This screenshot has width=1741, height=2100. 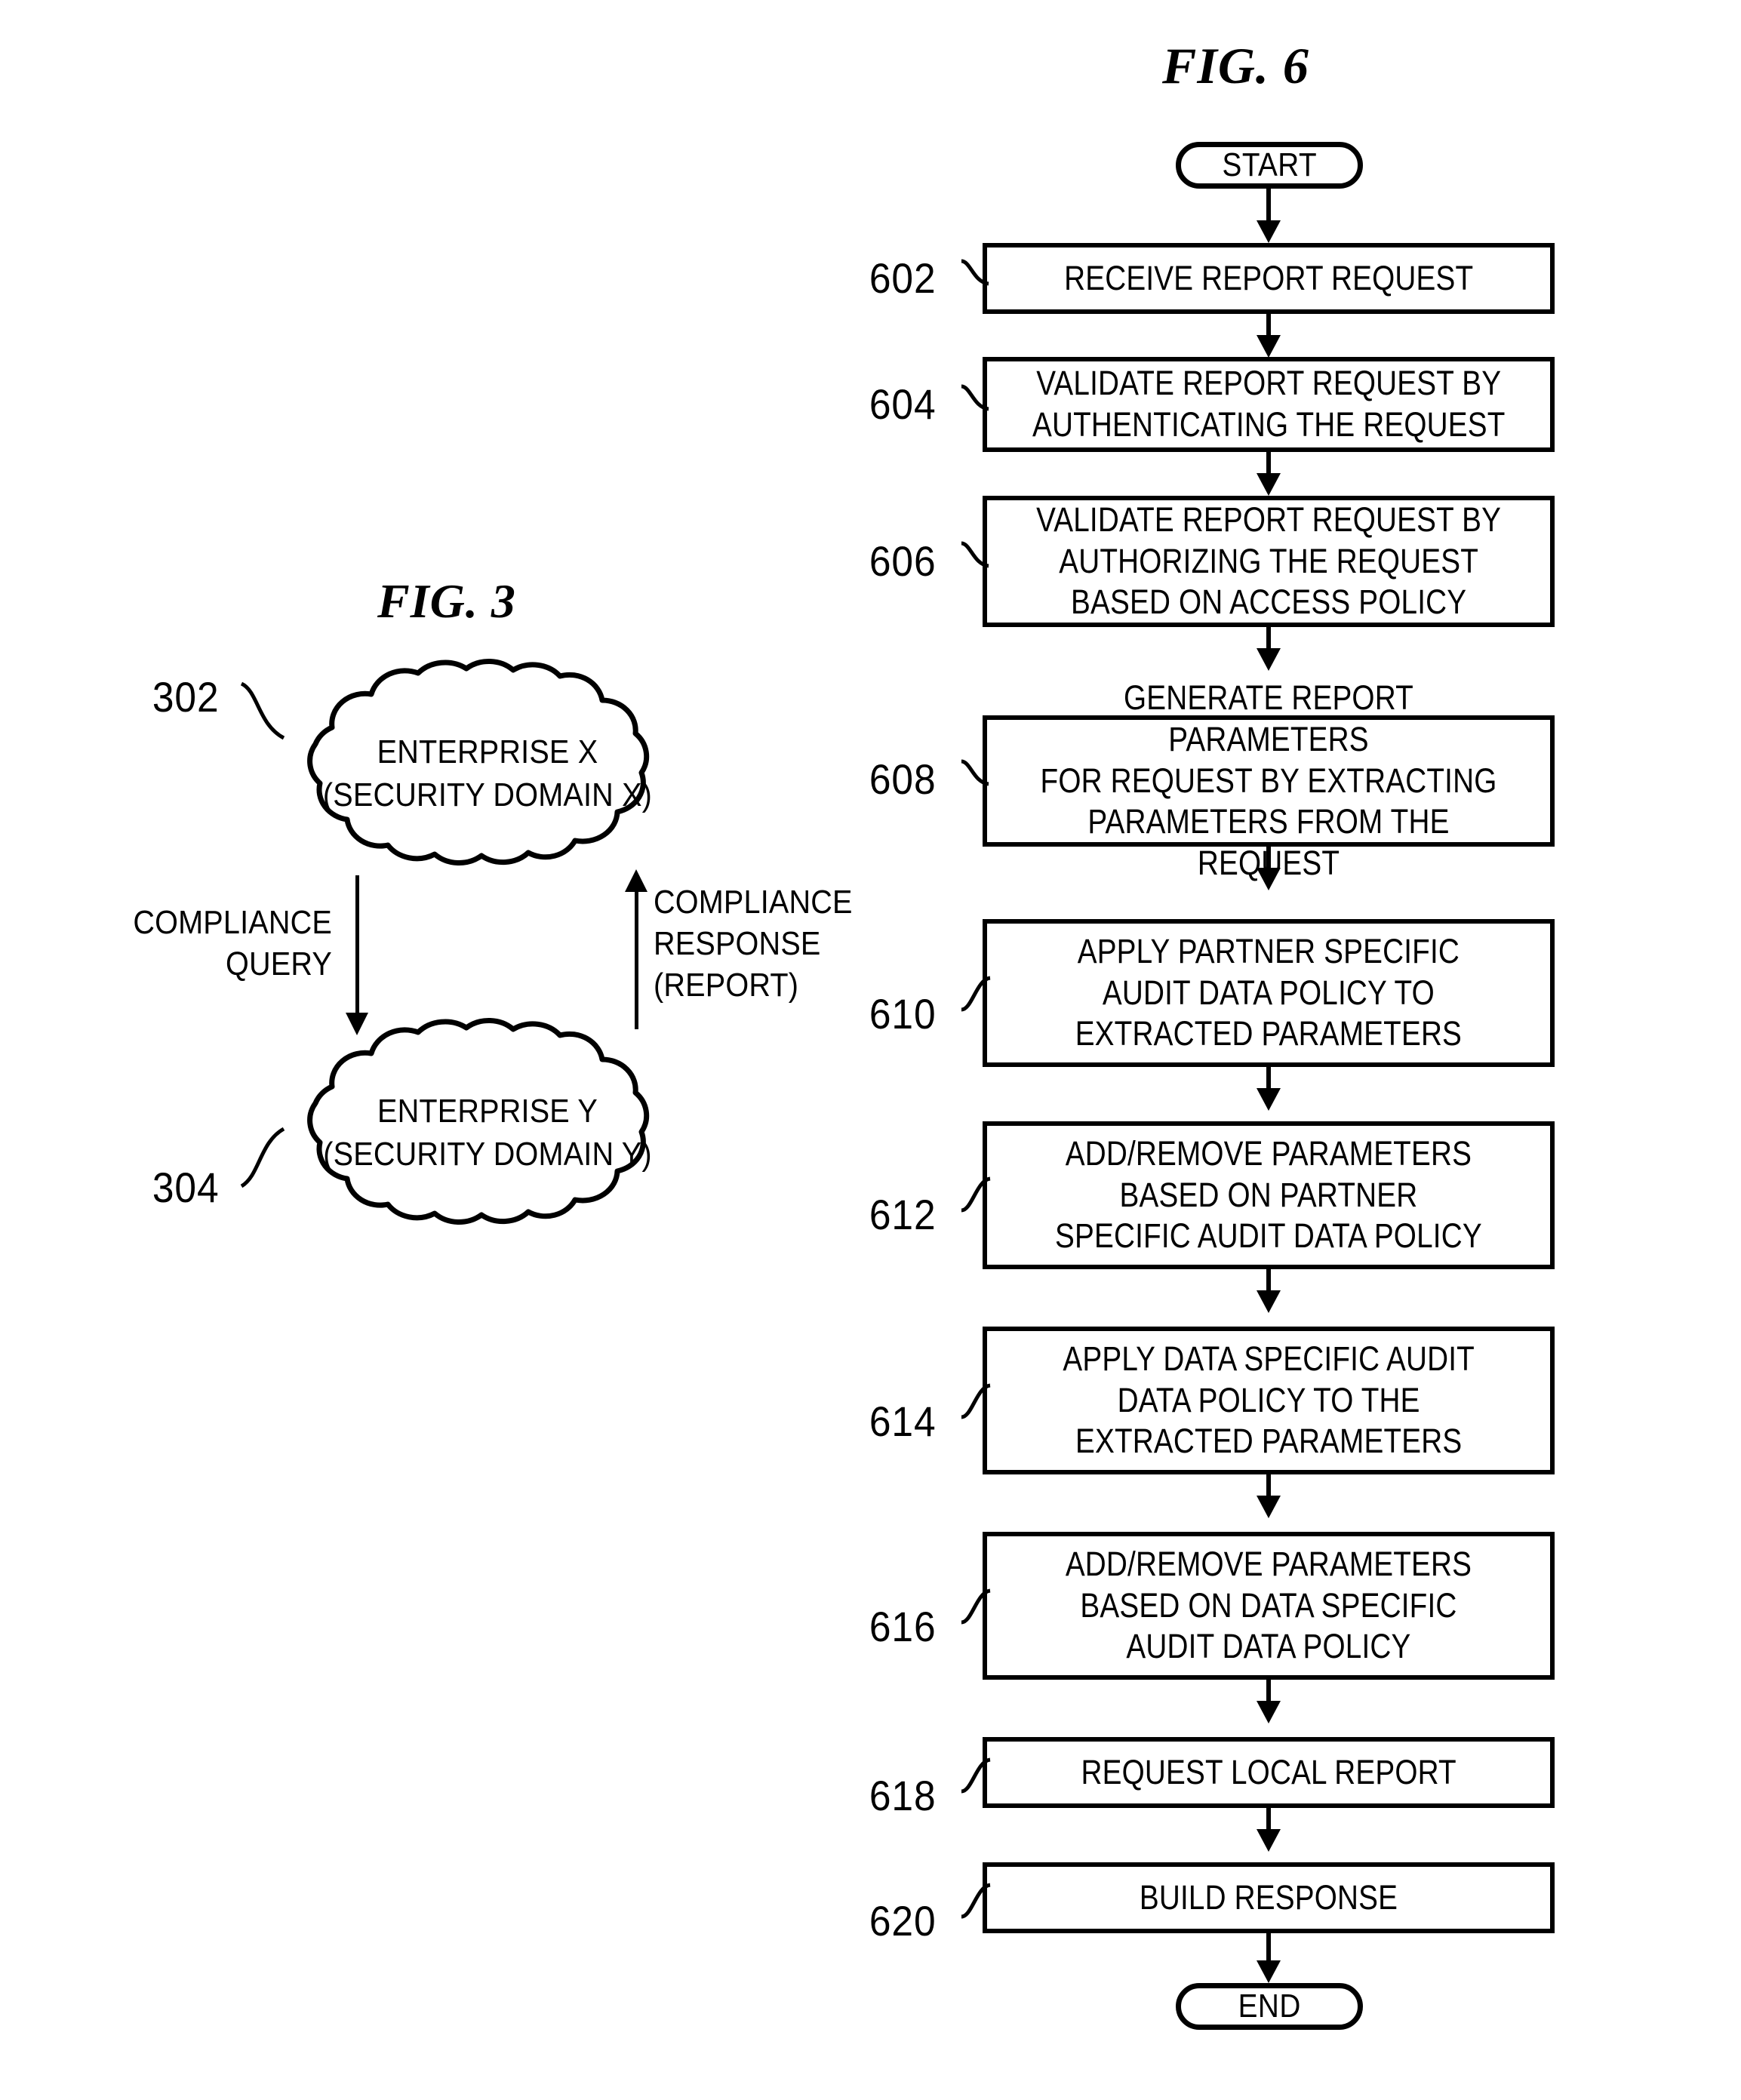 I want to click on ref-num-304: 304, so click(x=186, y=1187).